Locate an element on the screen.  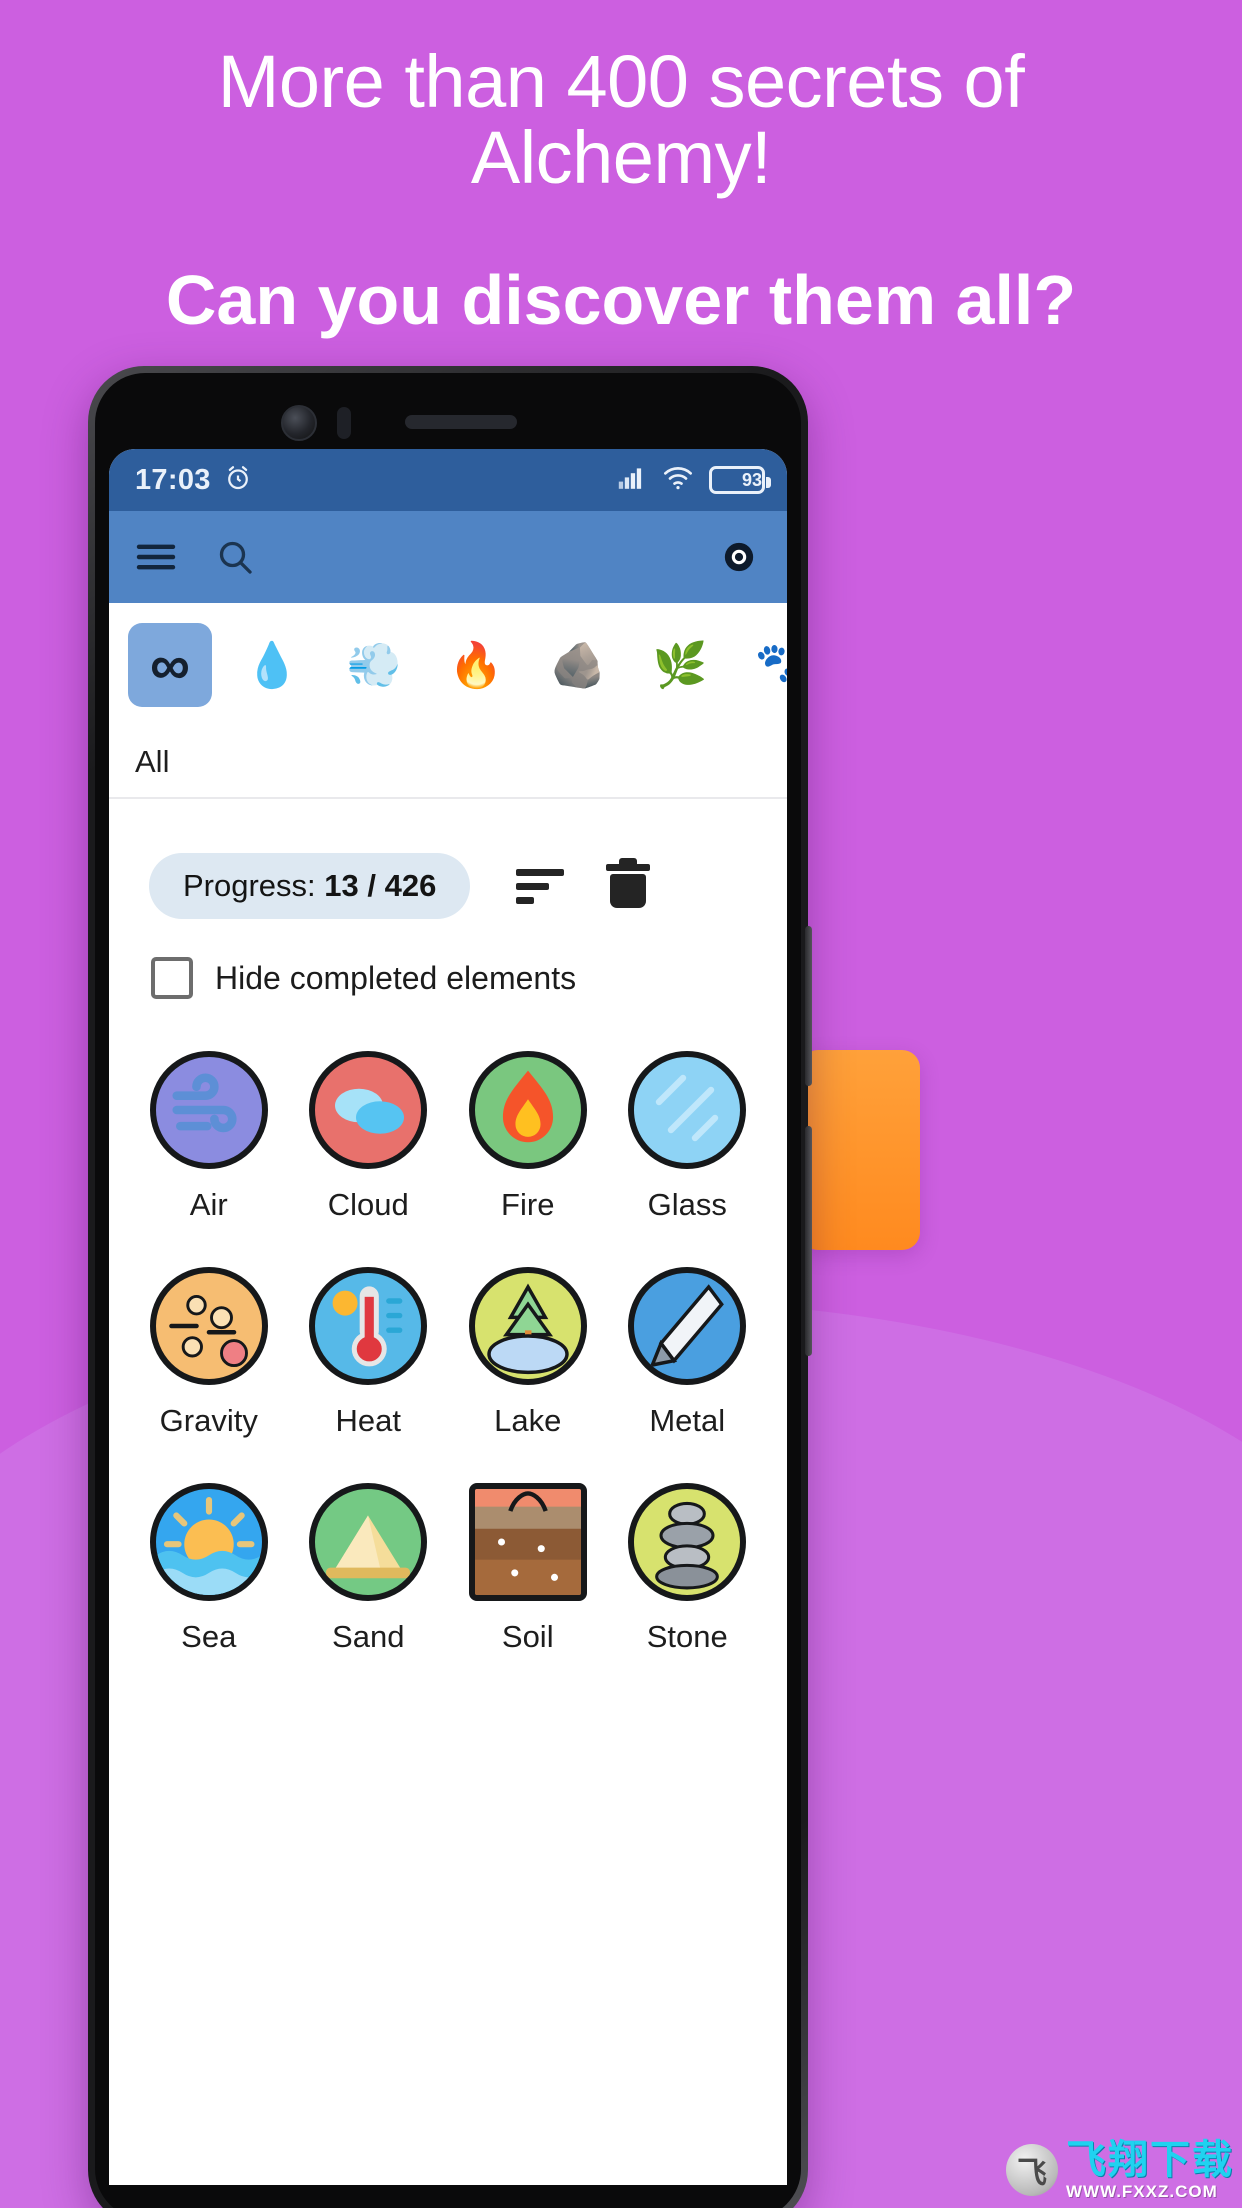
water-drop-icon: 💧 is located at coordinates (272, 665).